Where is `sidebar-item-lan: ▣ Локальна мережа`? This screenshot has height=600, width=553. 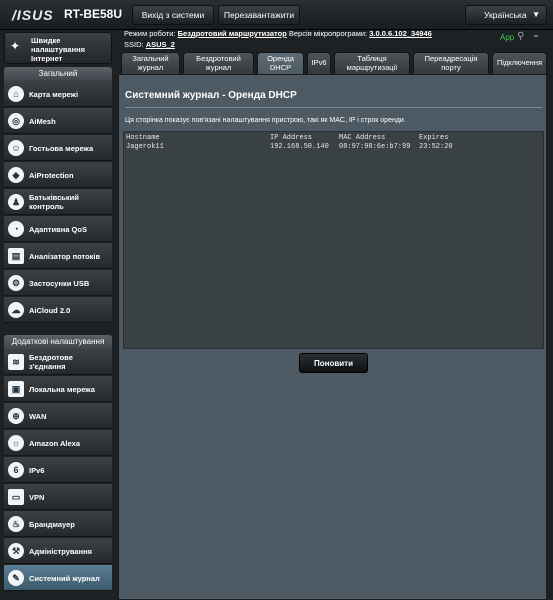
sidebar-item-lan: ▣ Локальна мережа is located at coordinates (58, 389).